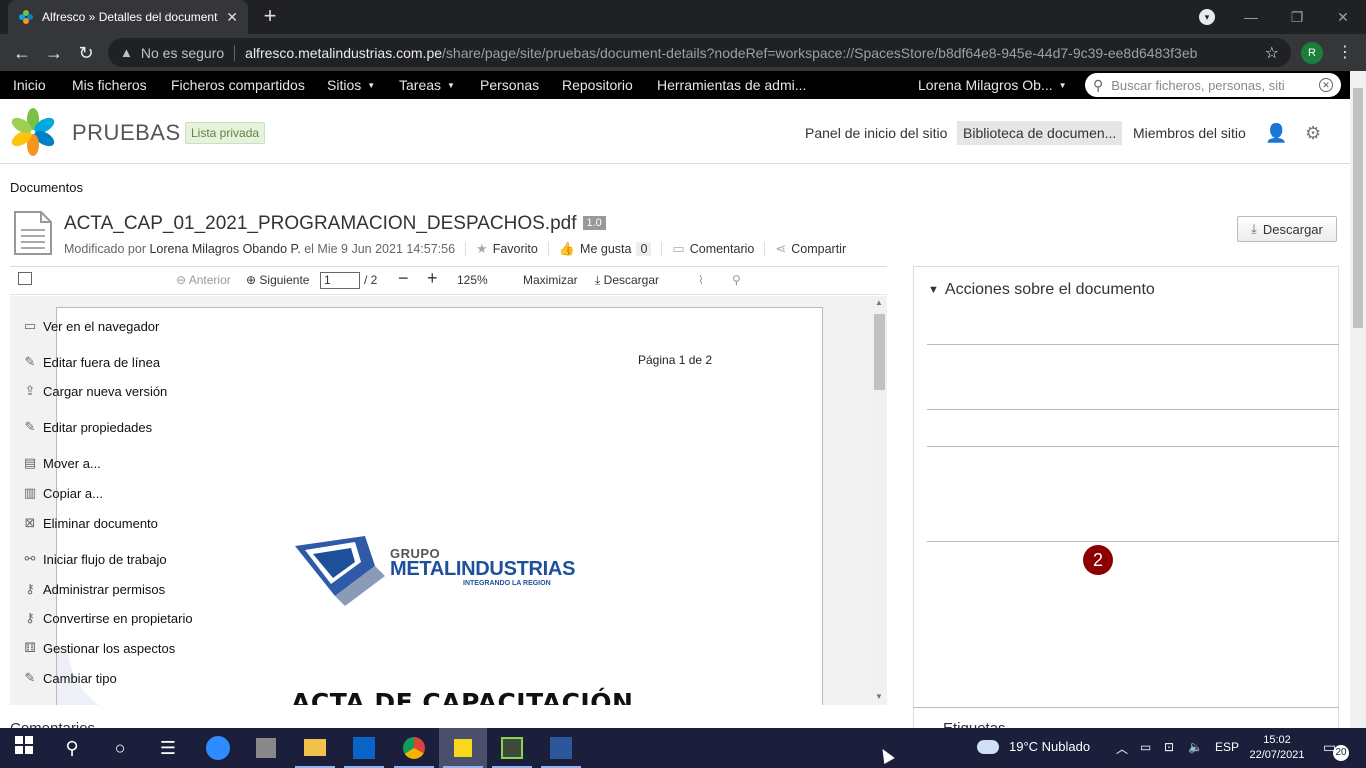  Describe the element at coordinates (879, 500) in the screenshot. I see `viewer-scrollbar: ▲ ▼` at that location.